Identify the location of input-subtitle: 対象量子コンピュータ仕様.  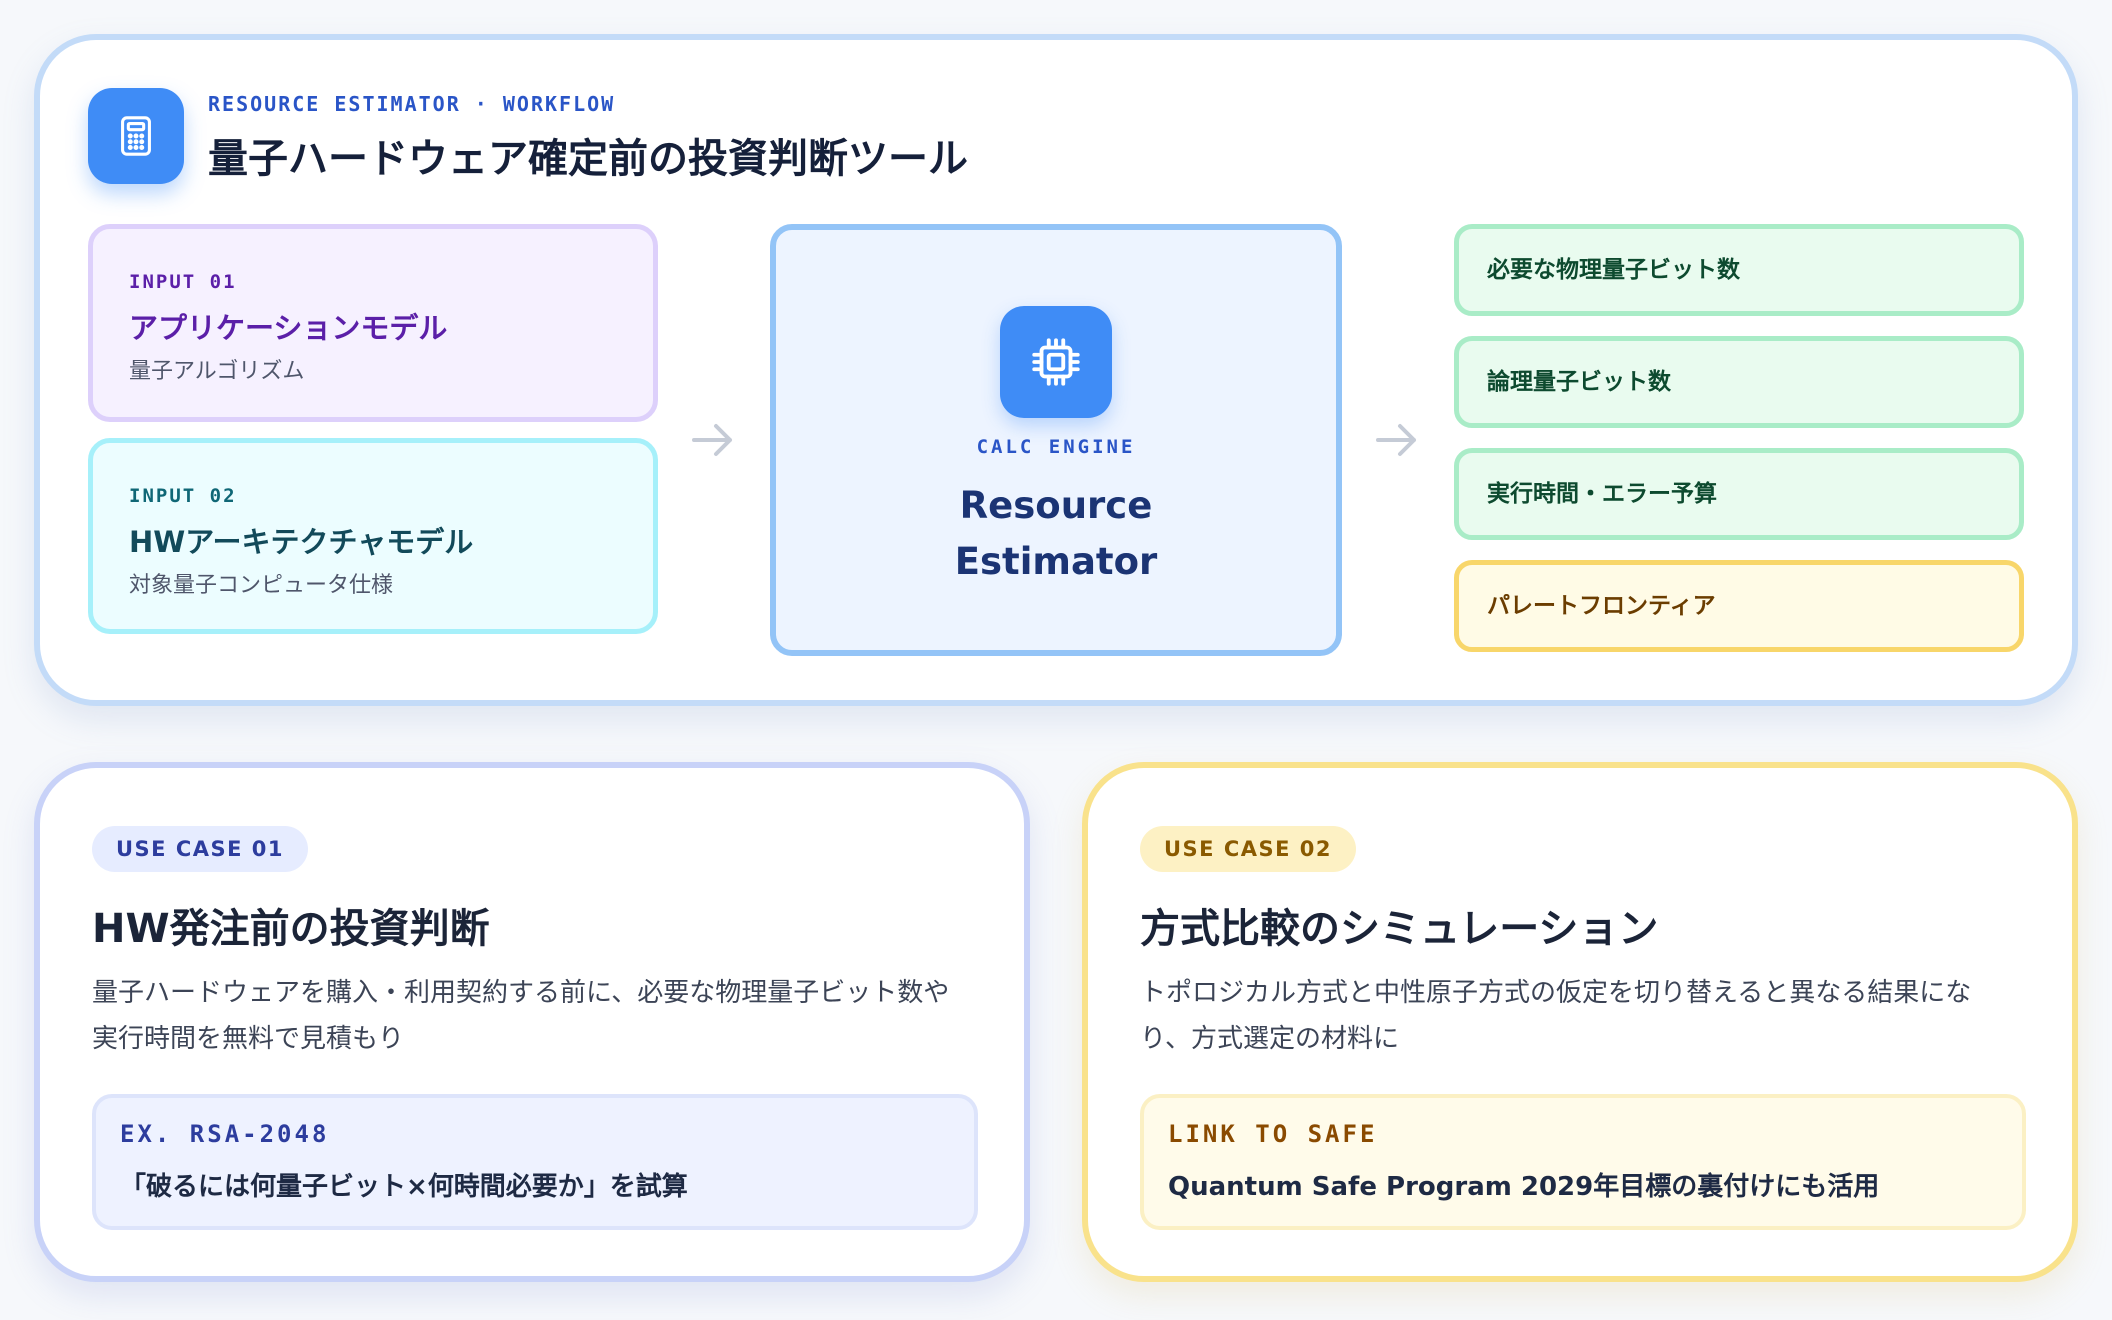
(261, 585).